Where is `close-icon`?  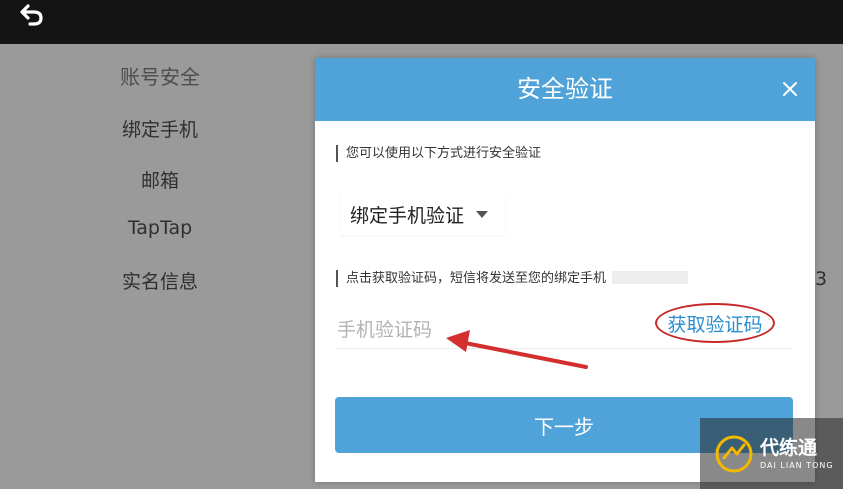 close-icon is located at coordinates (790, 89).